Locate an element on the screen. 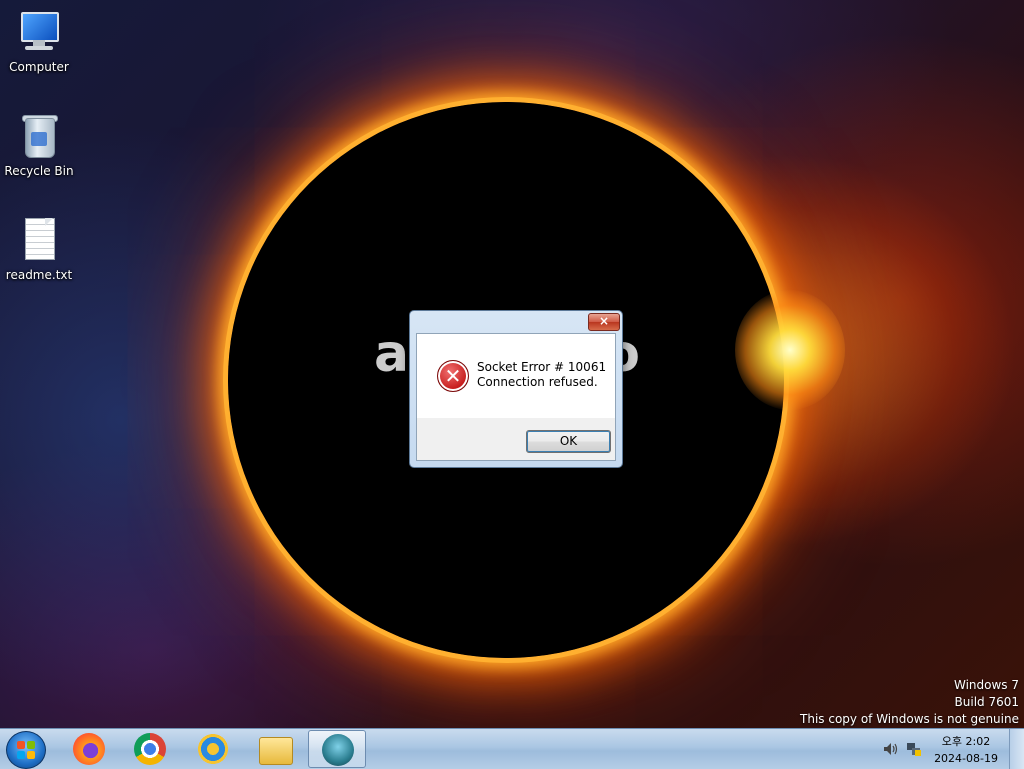 The image size is (1024, 769). network-icon is located at coordinates (914, 749).